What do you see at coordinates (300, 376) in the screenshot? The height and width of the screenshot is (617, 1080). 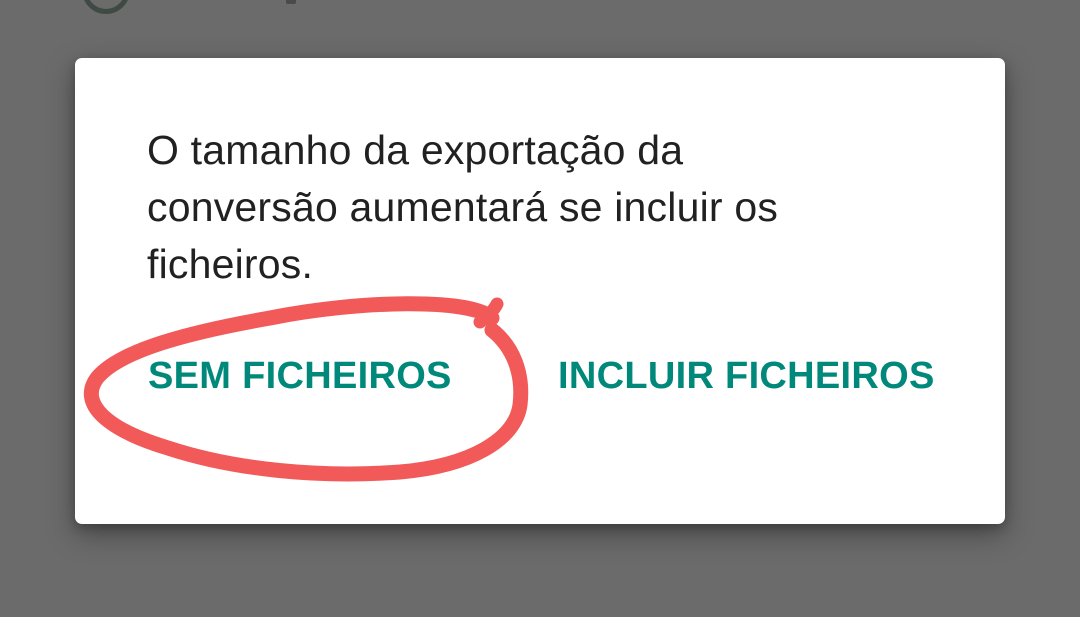 I see `without-files-button: SEM FICHEIROS` at bounding box center [300, 376].